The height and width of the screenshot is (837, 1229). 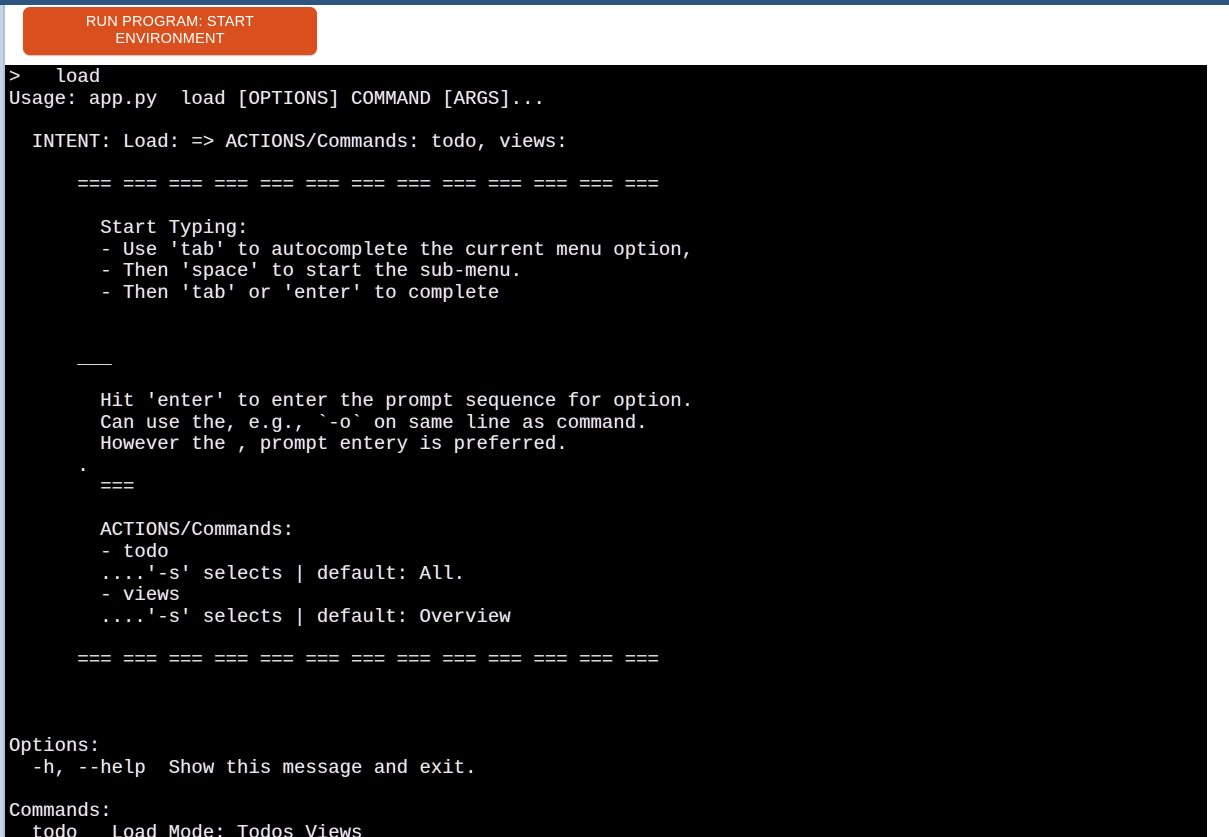 I want to click on run-program-start-environment-button: RUN PROGRAM: START ENVIRONMENT, so click(x=170, y=31).